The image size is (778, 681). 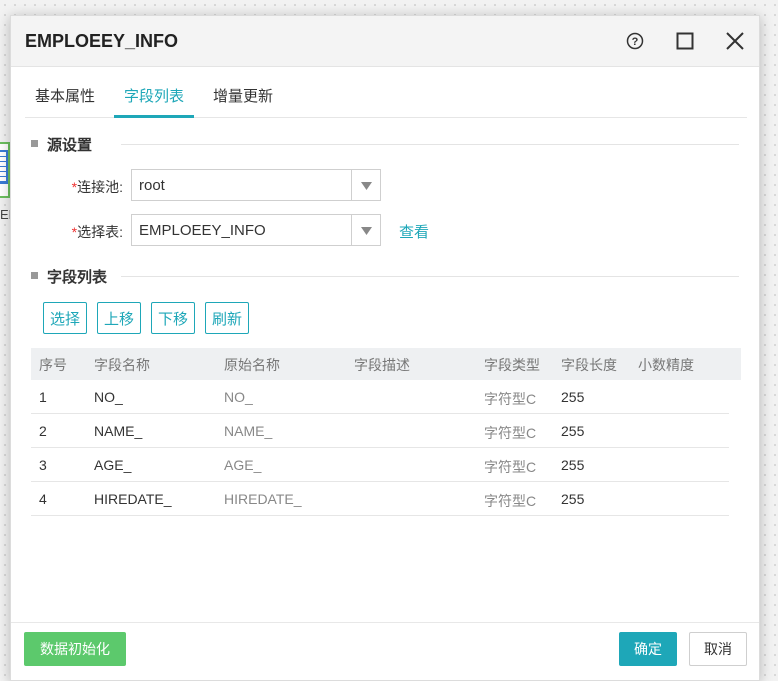 What do you see at coordinates (512, 365) in the screenshot?
I see `column-header-field-type: 字段类型` at bounding box center [512, 365].